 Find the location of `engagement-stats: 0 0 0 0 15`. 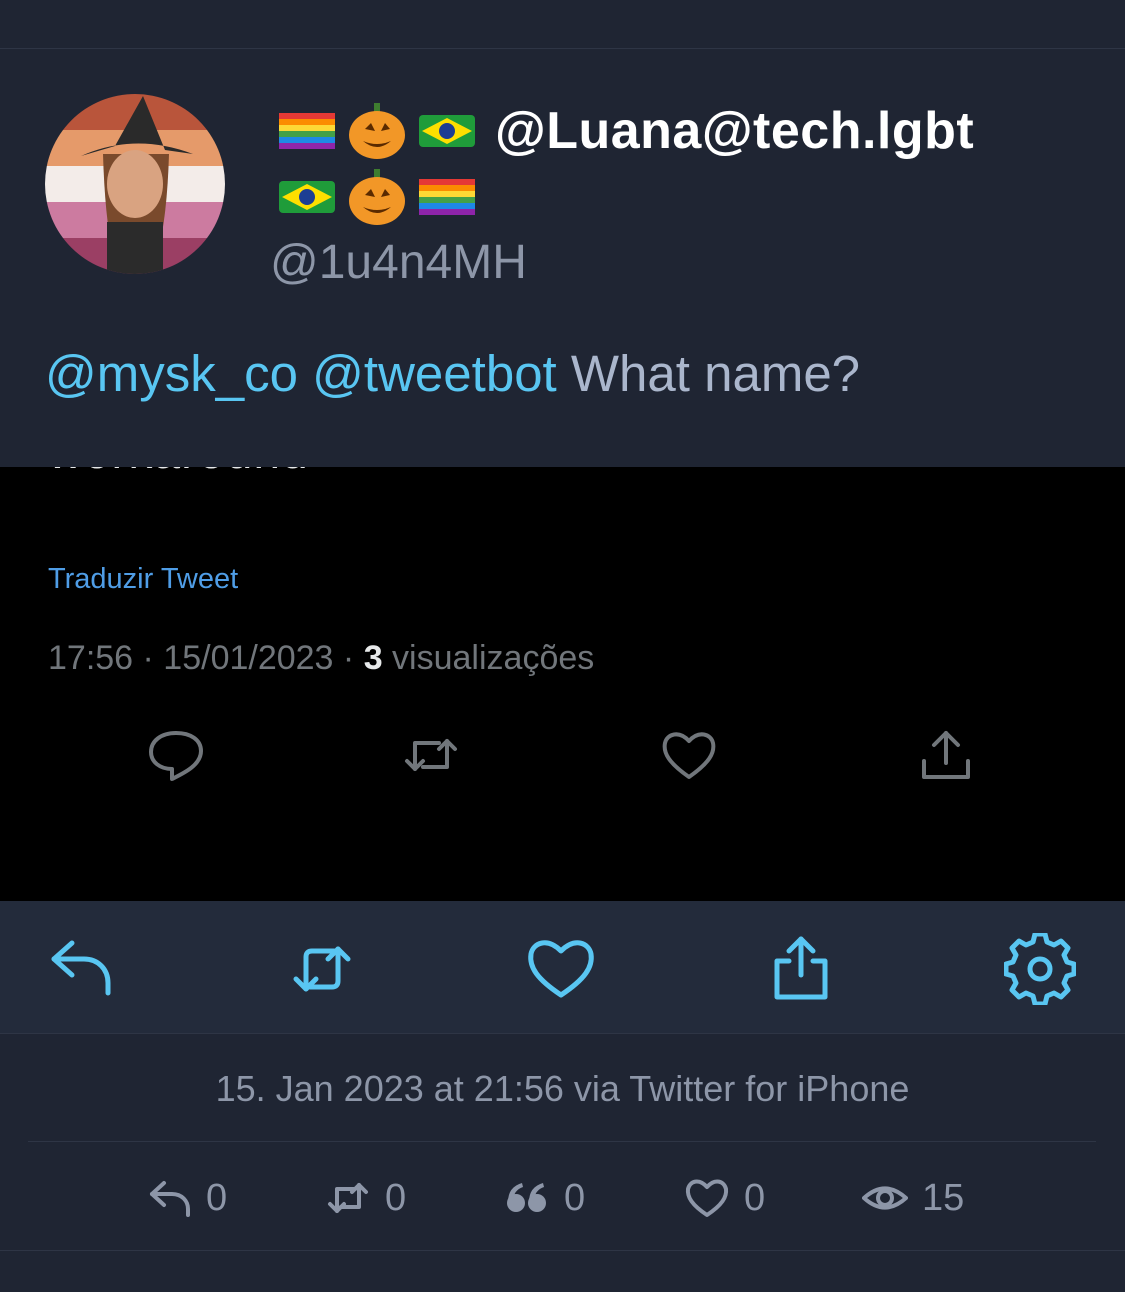

engagement-stats: 0 0 0 0 15 is located at coordinates (562, 1198).